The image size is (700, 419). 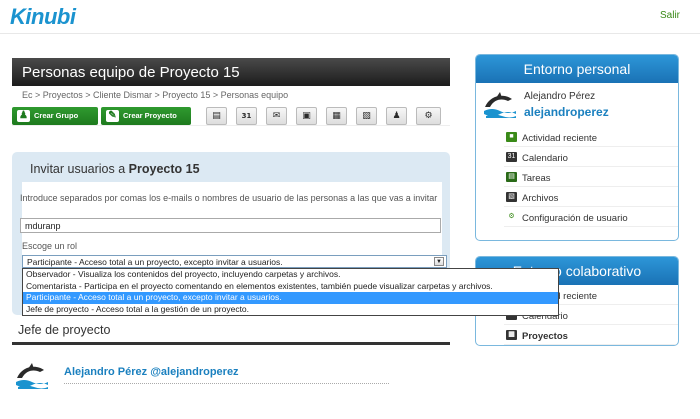 I want to click on menu-label: Proyectos, so click(x=545, y=336).